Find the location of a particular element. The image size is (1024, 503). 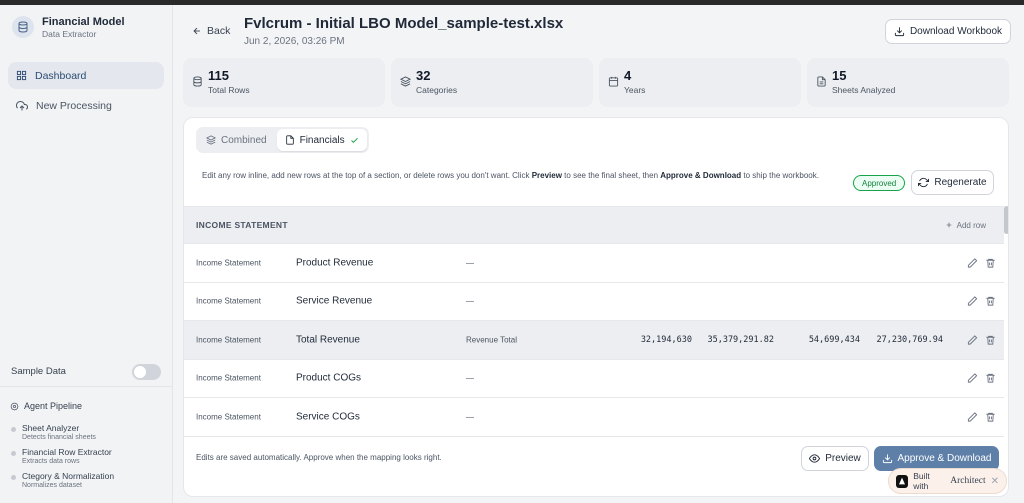

database-icon is located at coordinates (23, 27).